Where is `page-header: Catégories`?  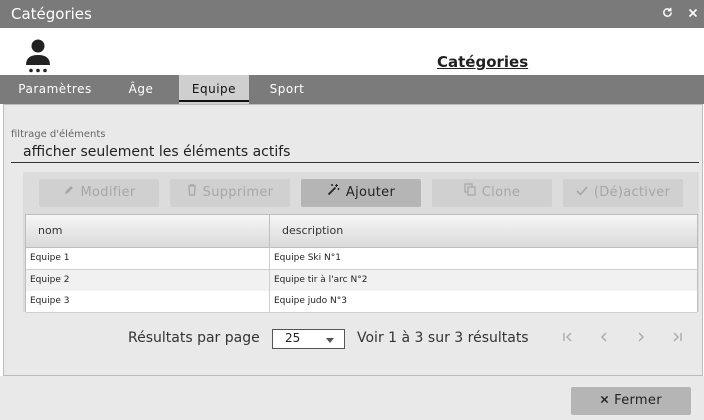
page-header: Catégories is located at coordinates (352, 51).